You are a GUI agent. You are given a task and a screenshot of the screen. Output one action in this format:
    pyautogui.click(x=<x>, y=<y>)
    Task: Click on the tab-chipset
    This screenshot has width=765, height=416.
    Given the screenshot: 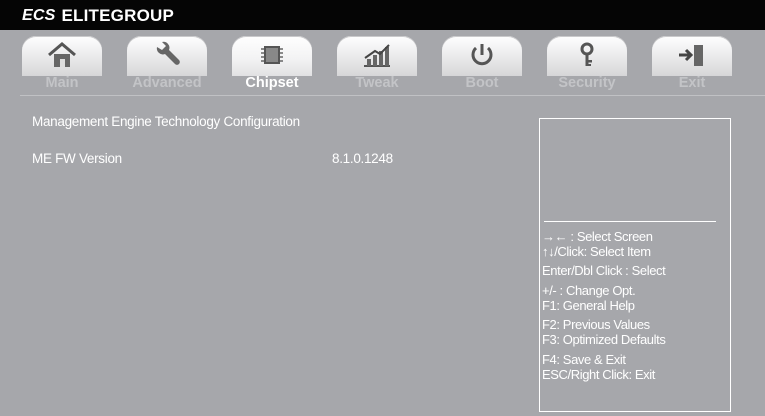 What is the action you would take?
    pyautogui.click(x=272, y=56)
    